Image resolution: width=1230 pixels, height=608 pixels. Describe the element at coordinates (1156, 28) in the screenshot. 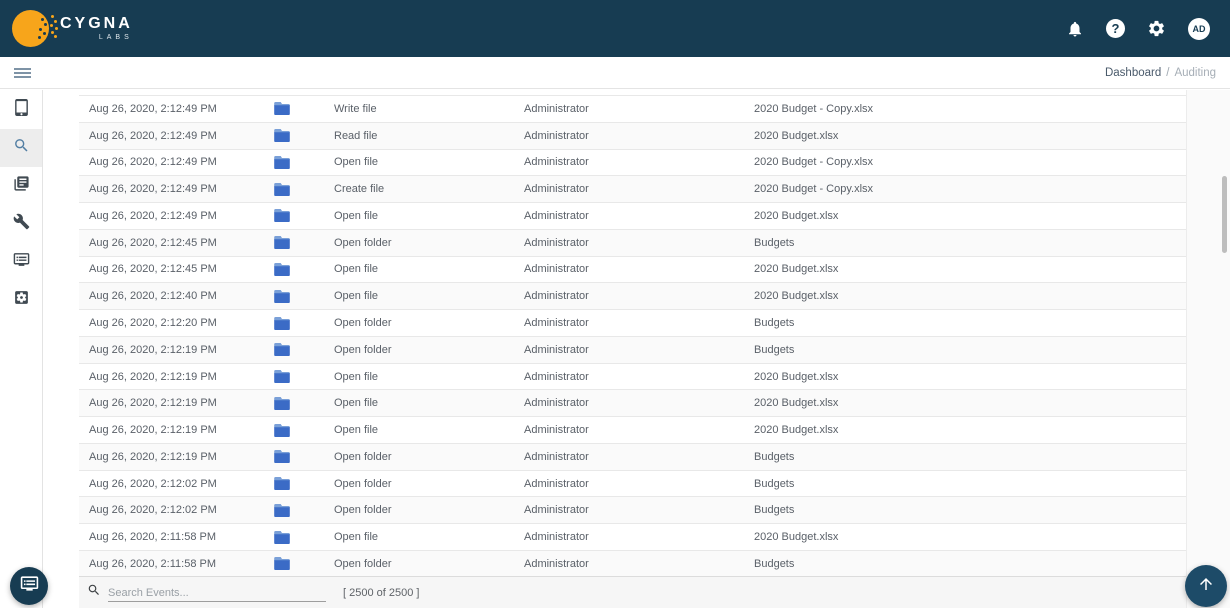

I see `settings-gear-icon` at that location.